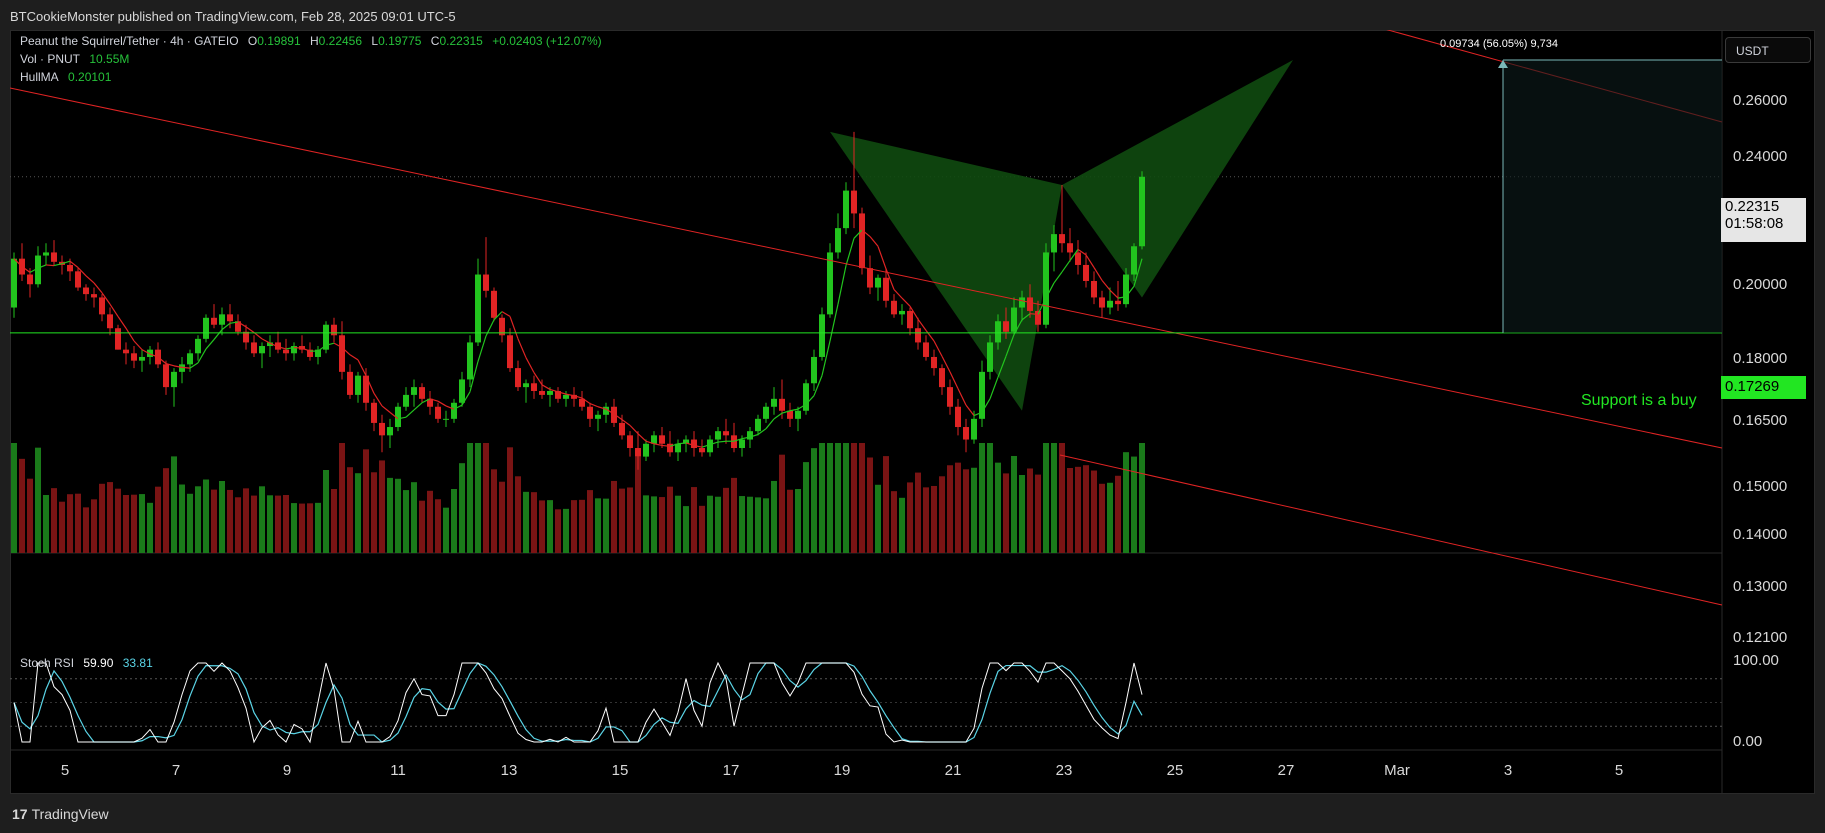 The image size is (1825, 833). What do you see at coordinates (1612, 196) in the screenshot?
I see `measure-box` at bounding box center [1612, 196].